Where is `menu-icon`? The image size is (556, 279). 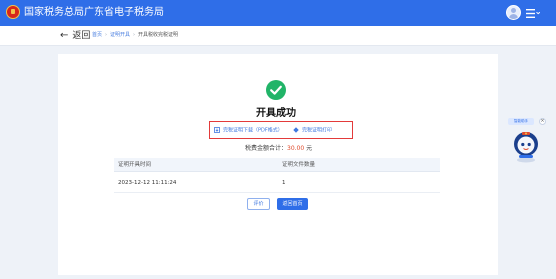 menu-icon is located at coordinates (533, 13).